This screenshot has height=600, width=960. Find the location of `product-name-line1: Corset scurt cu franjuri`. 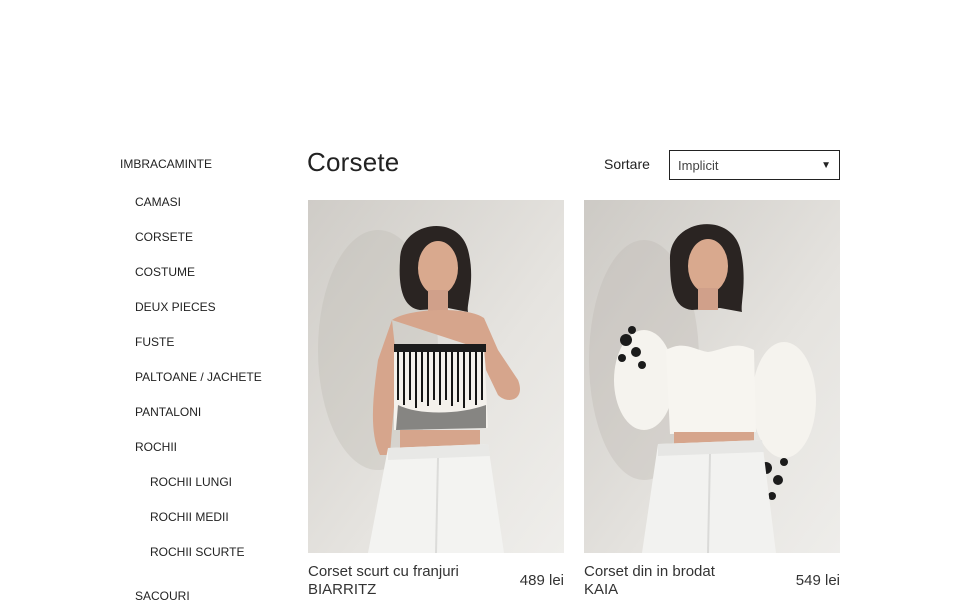

product-name-line1: Corset scurt cu franjuri is located at coordinates (383, 571).